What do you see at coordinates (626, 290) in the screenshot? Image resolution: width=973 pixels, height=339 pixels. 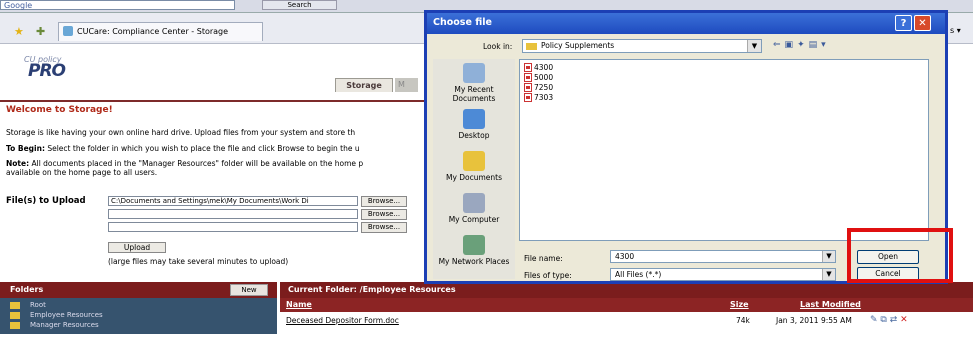 I see `current-folder-header: Current Folder: /Employee Resources` at bounding box center [626, 290].